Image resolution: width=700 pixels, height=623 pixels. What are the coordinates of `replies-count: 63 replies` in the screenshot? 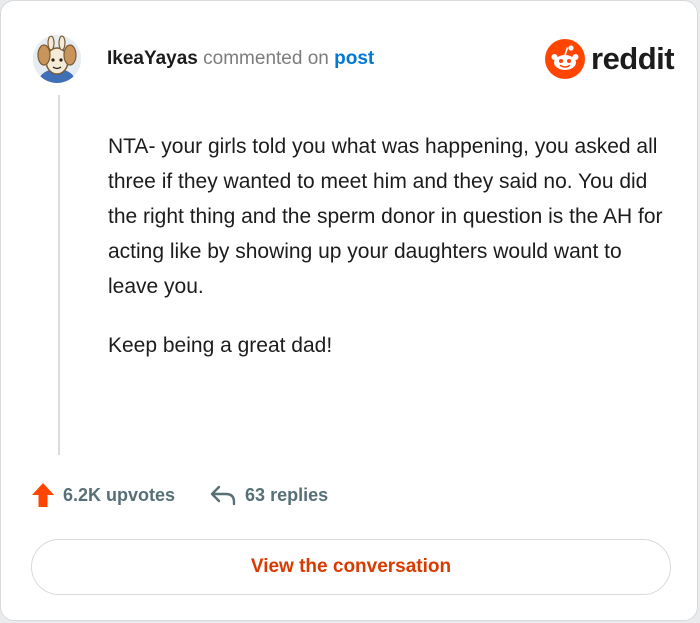 It's located at (287, 495).